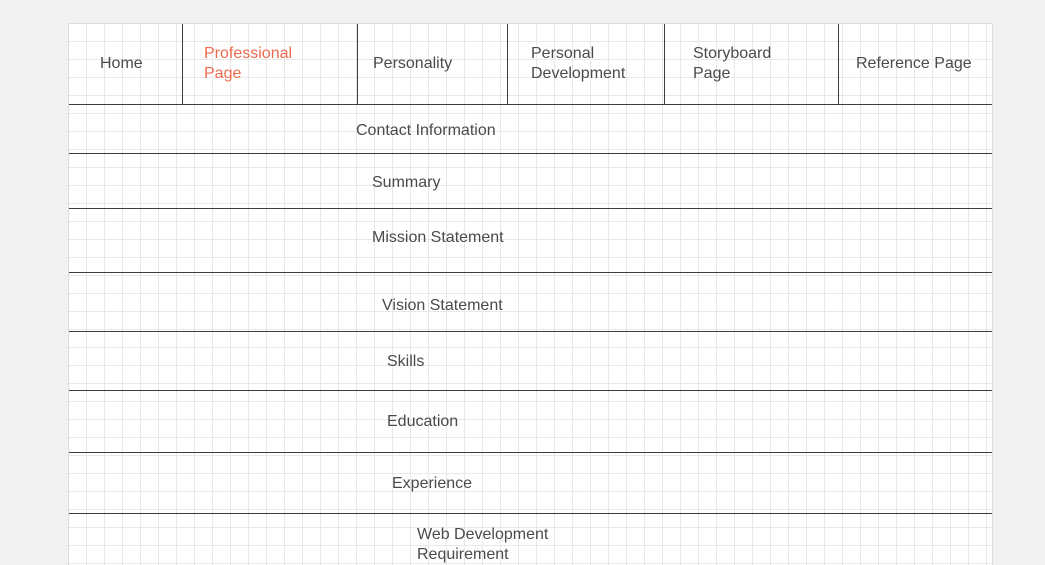 Image resolution: width=1045 pixels, height=565 pixels. I want to click on nav-professional-label-line1: Professional, so click(248, 53).